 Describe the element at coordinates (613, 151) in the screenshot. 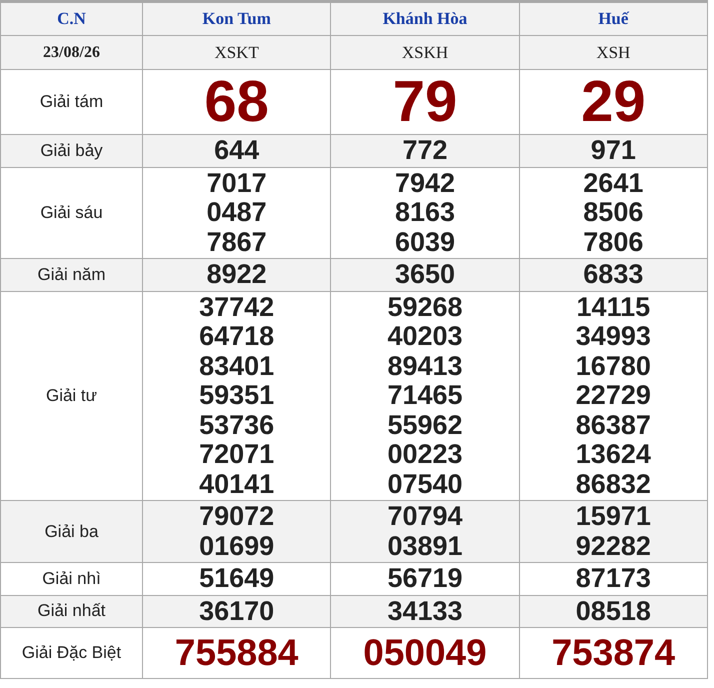

I see `winning-number: 971` at that location.